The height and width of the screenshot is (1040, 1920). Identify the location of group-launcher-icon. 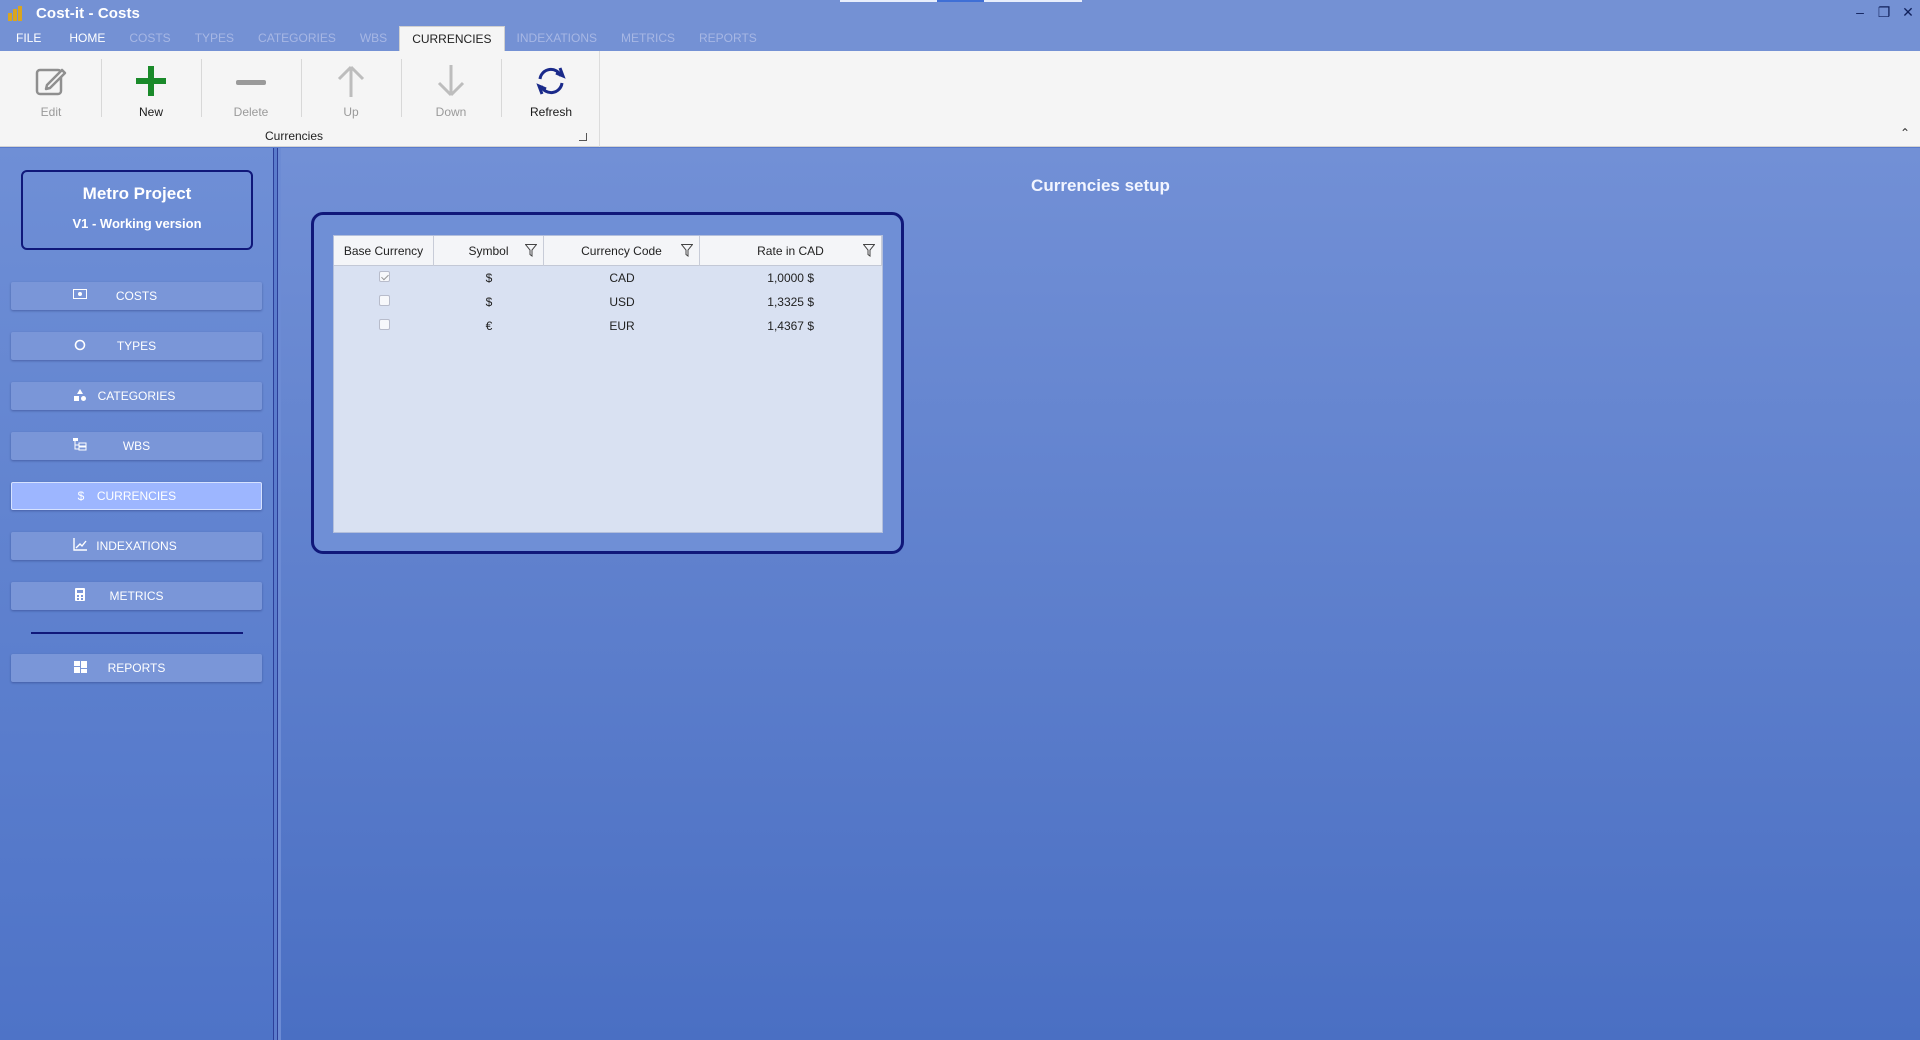
(583, 137).